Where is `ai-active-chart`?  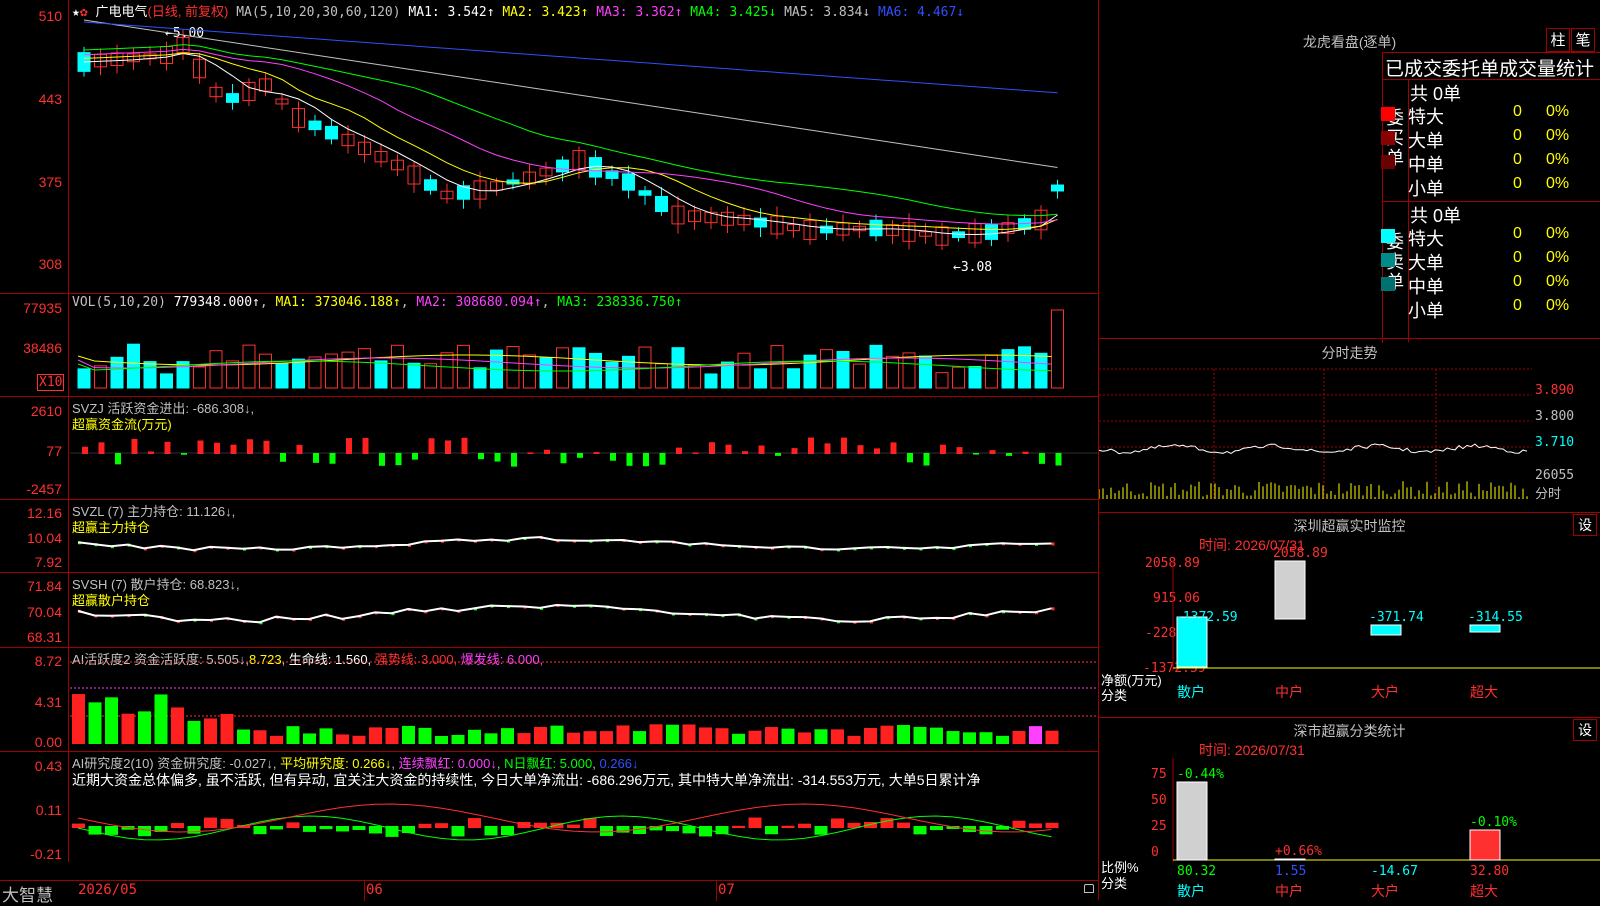 ai-active-chart is located at coordinates (549, 699).